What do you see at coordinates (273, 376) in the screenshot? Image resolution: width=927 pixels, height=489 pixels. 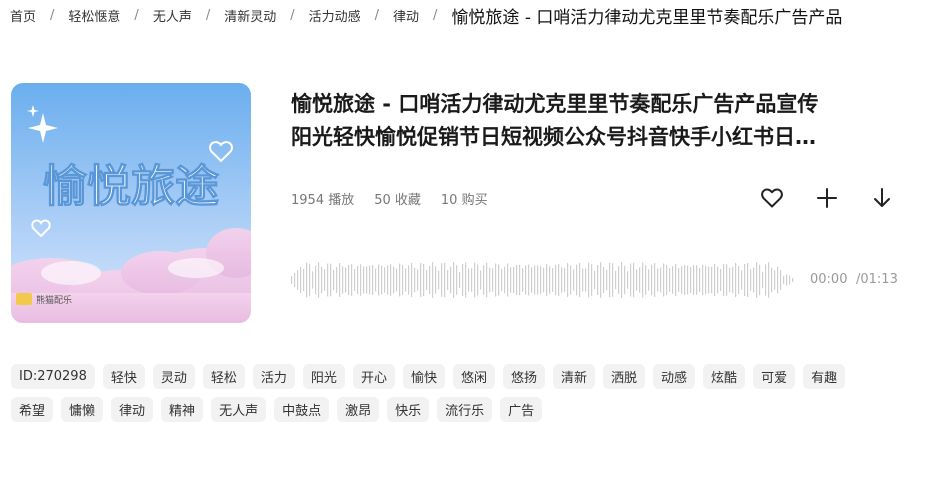 I see `tag-chip: 活力` at bounding box center [273, 376].